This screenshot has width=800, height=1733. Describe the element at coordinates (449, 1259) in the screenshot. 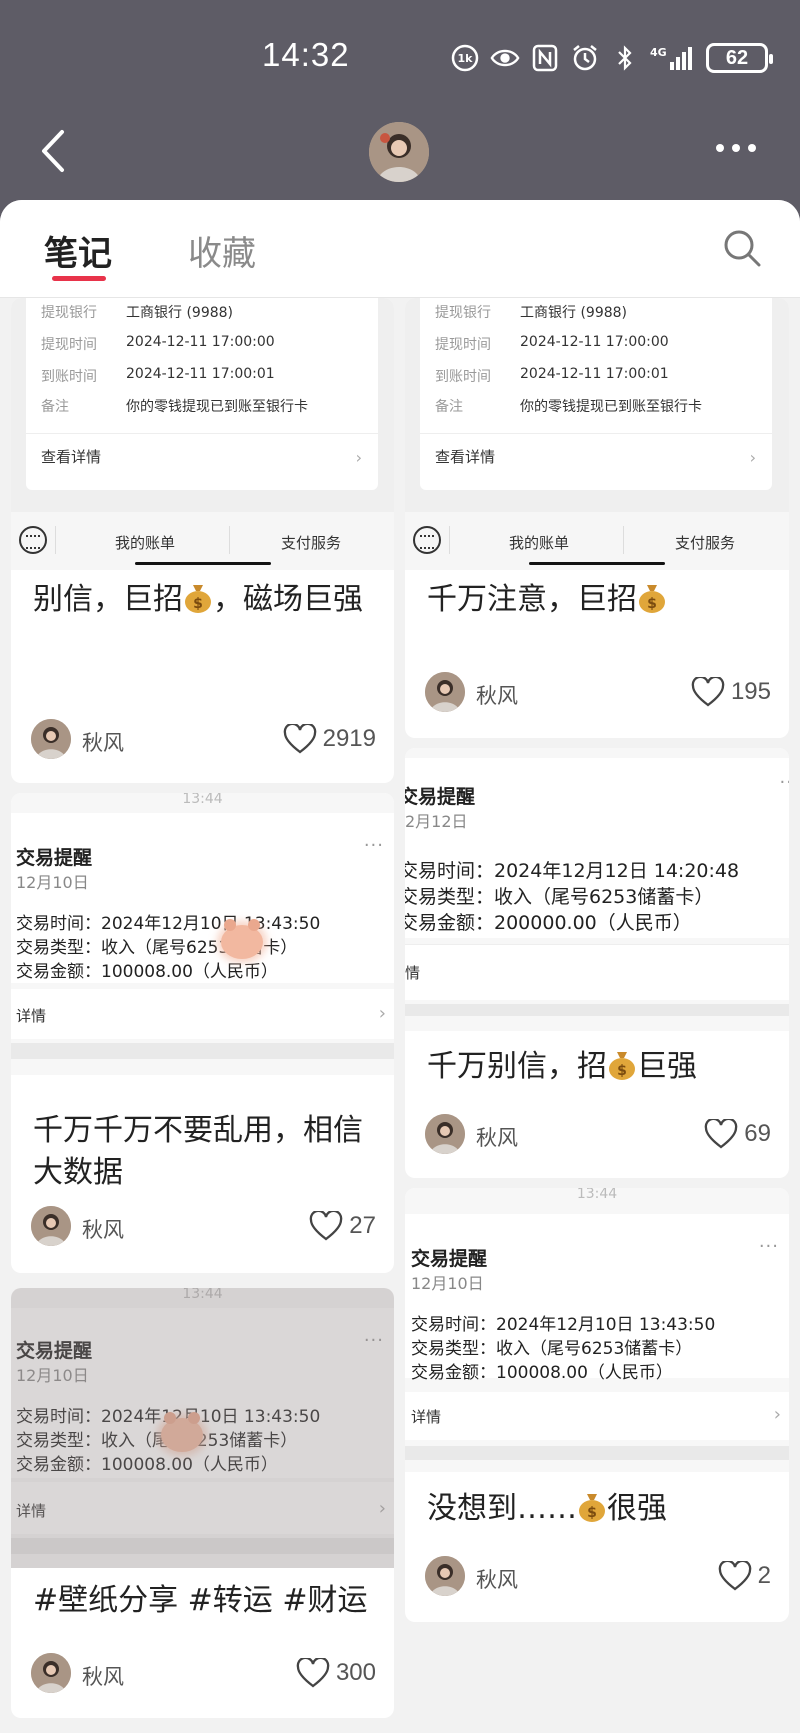

I see `tx-title: 交易提醒` at that location.